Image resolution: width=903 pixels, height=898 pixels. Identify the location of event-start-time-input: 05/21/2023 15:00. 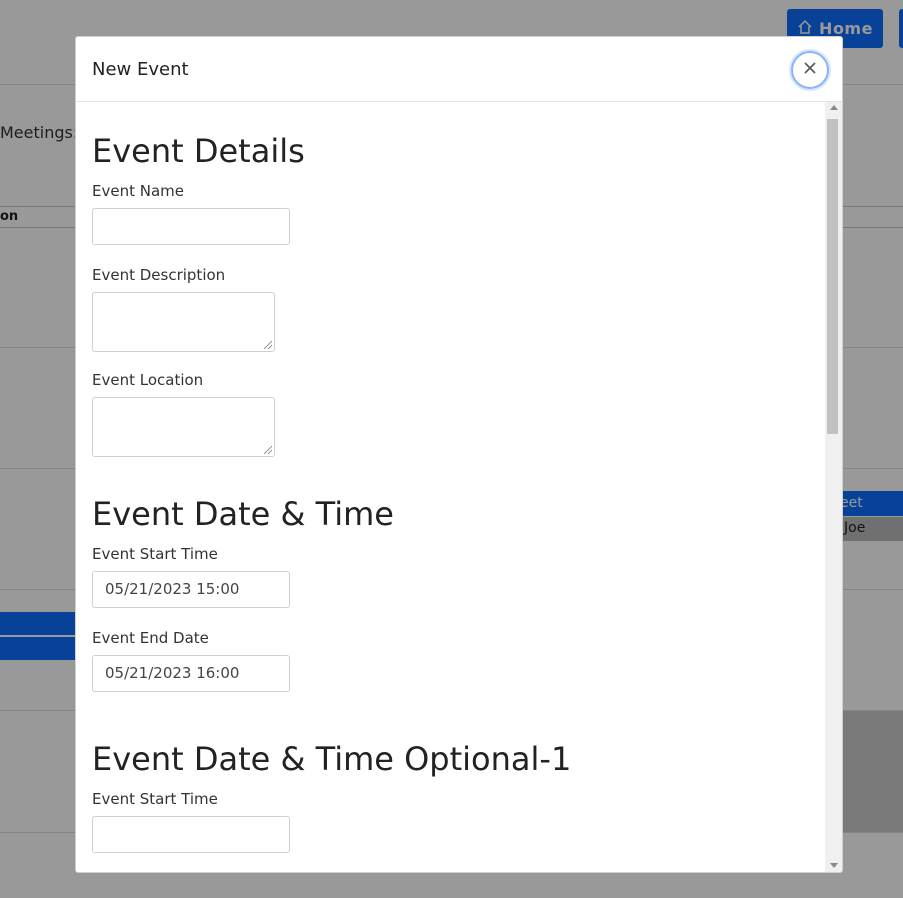
(191, 589).